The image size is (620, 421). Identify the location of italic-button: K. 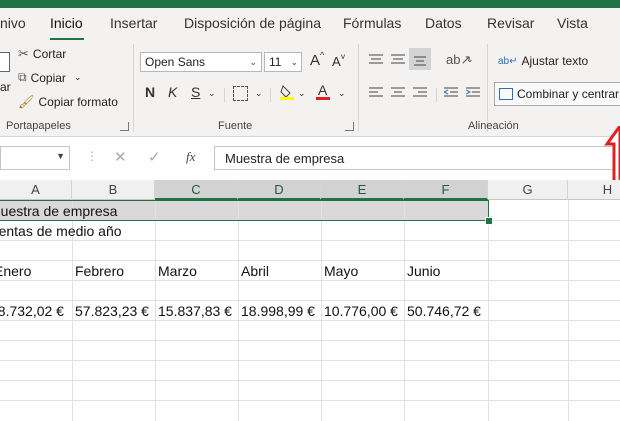
(172, 92).